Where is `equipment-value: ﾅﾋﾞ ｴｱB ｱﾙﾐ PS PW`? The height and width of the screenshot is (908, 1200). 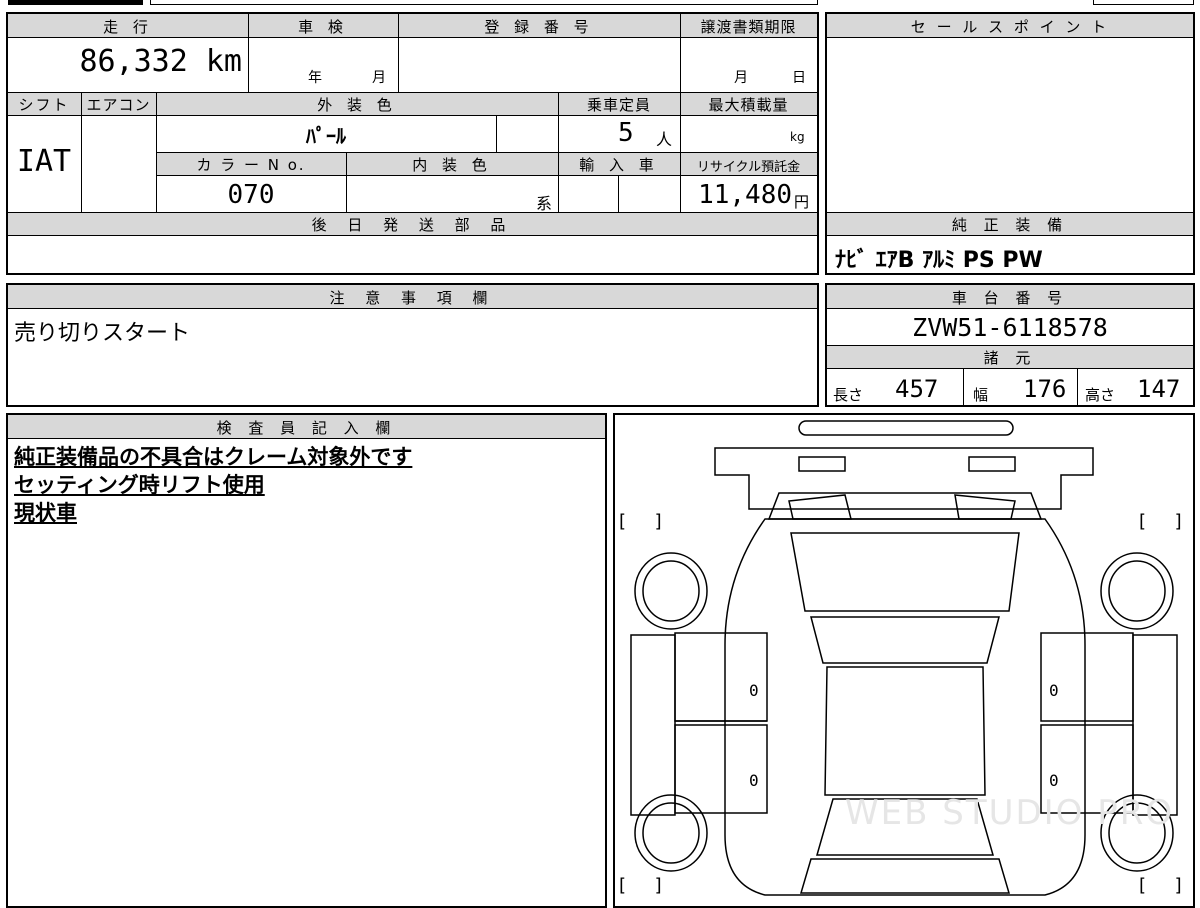
equipment-value: ﾅﾋﾞ ｴｱB ｱﾙﾐ PS PW is located at coordinates (939, 260).